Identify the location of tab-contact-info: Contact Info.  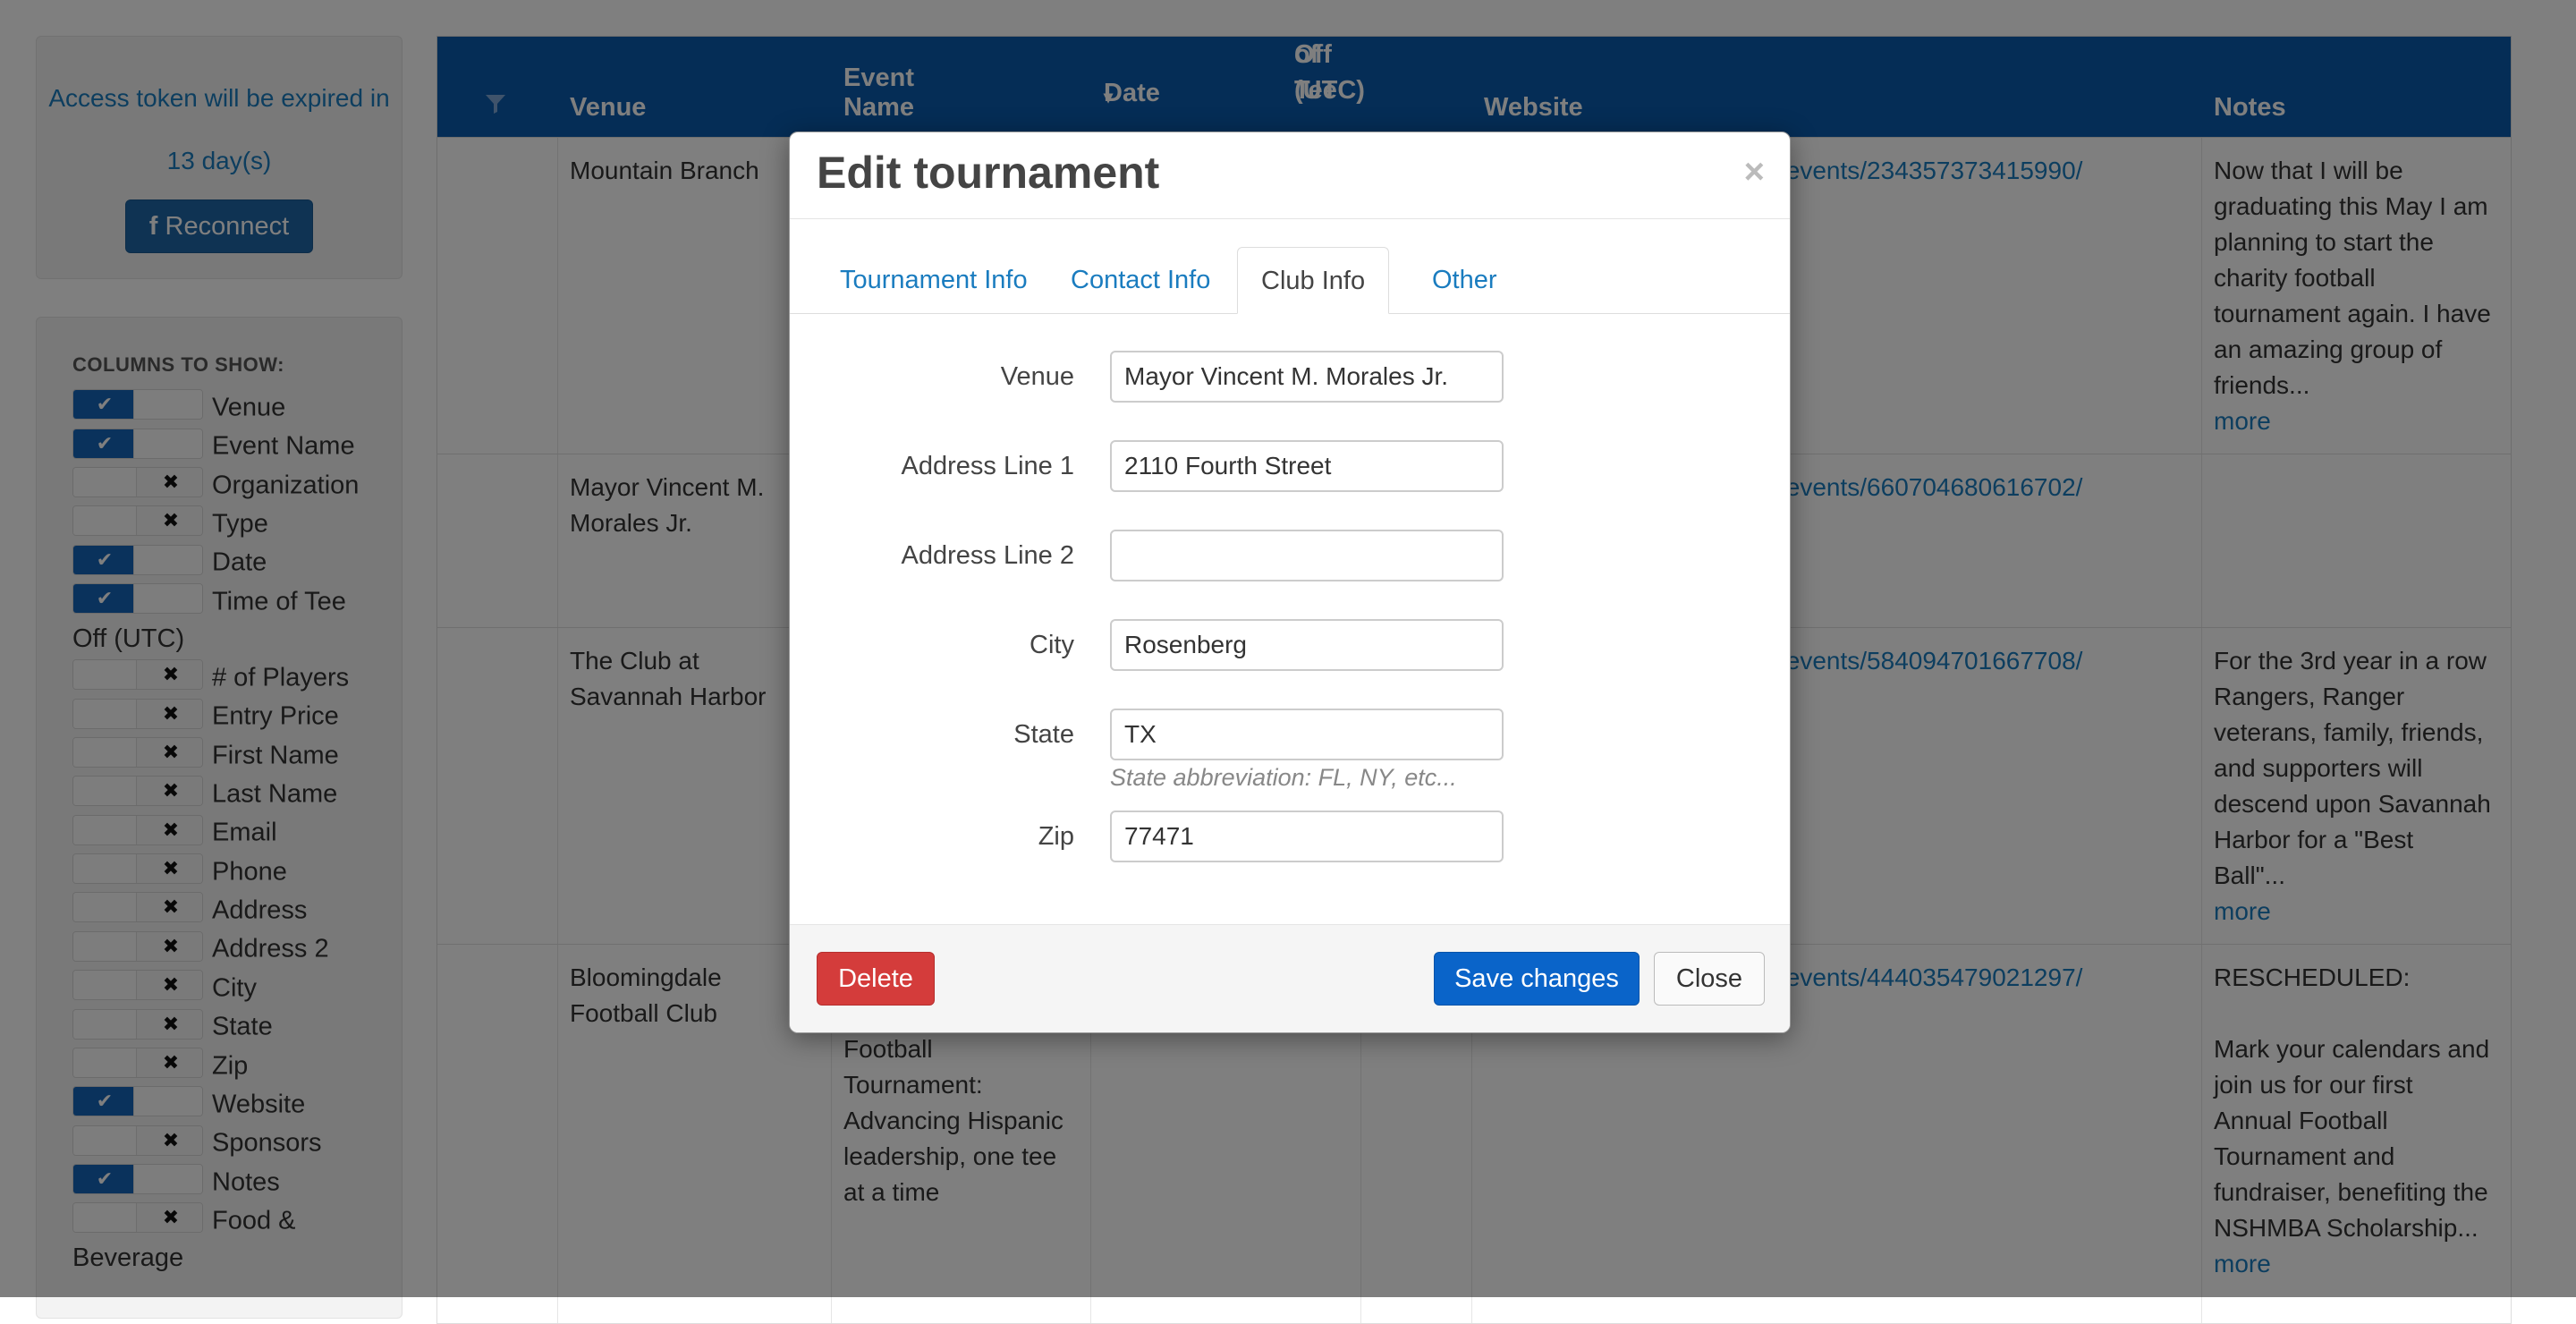
(1140, 280).